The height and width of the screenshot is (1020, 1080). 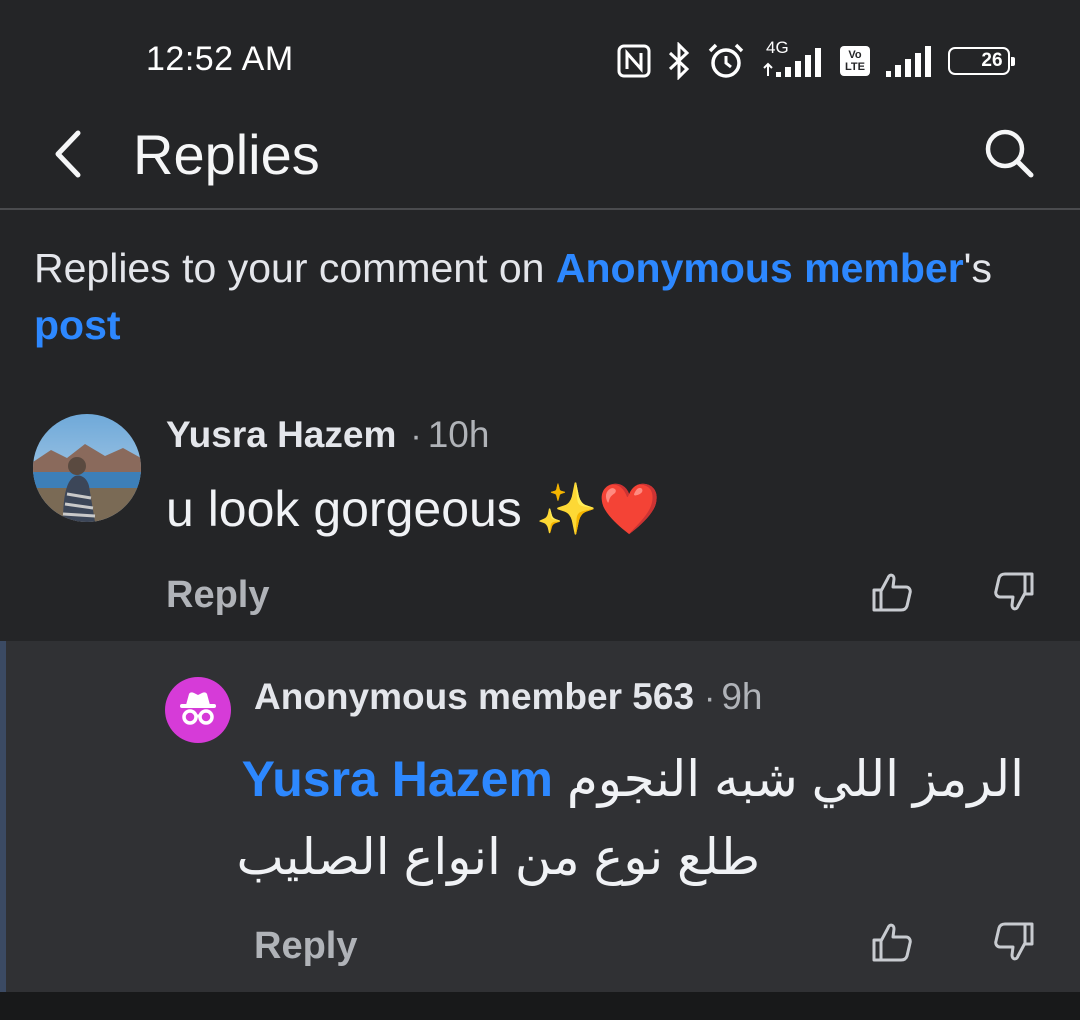 I want to click on page-title: Replies, so click(x=226, y=154).